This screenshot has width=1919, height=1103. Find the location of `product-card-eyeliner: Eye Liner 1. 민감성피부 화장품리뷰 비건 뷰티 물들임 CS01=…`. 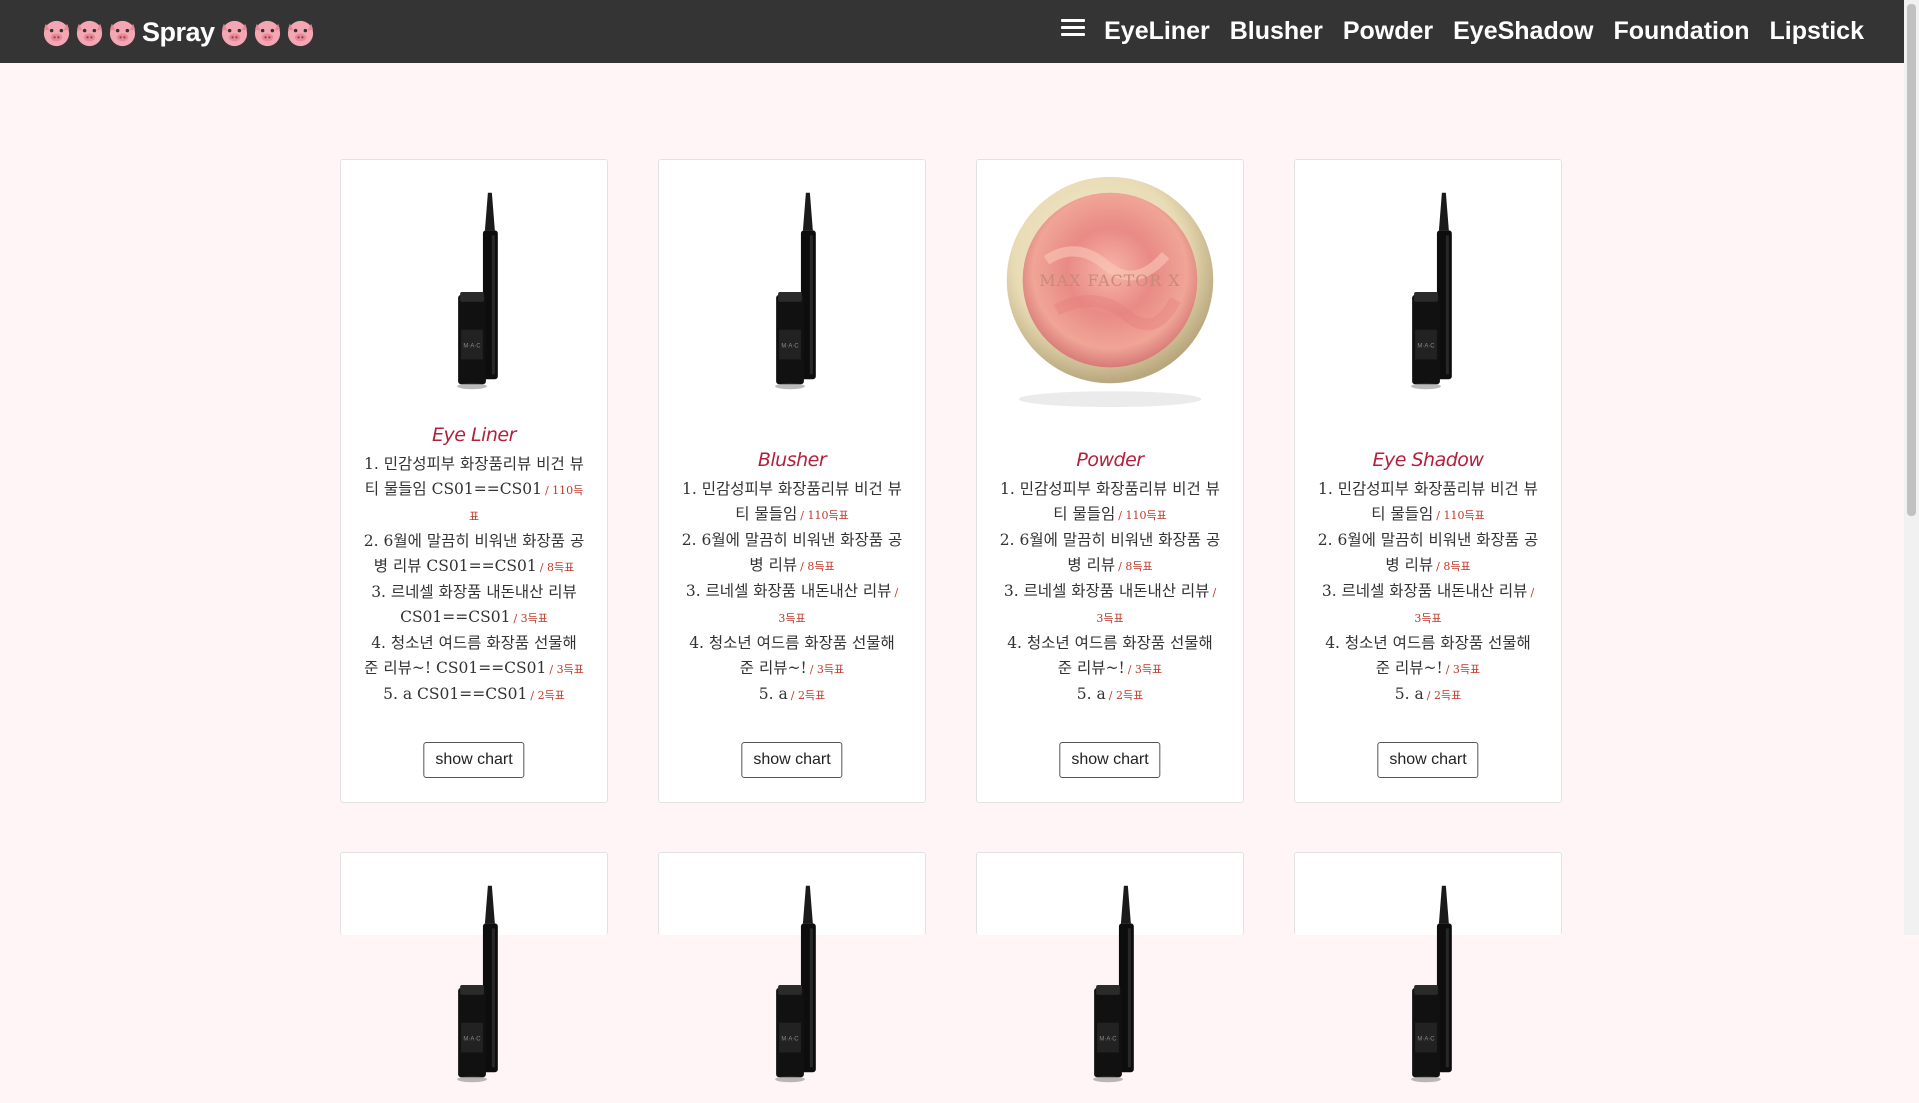

product-card-eyeliner: Eye Liner 1. 민감성피부 화장품리뷰 비건 뷰티 물들임 CS01=… is located at coordinates (474, 481).